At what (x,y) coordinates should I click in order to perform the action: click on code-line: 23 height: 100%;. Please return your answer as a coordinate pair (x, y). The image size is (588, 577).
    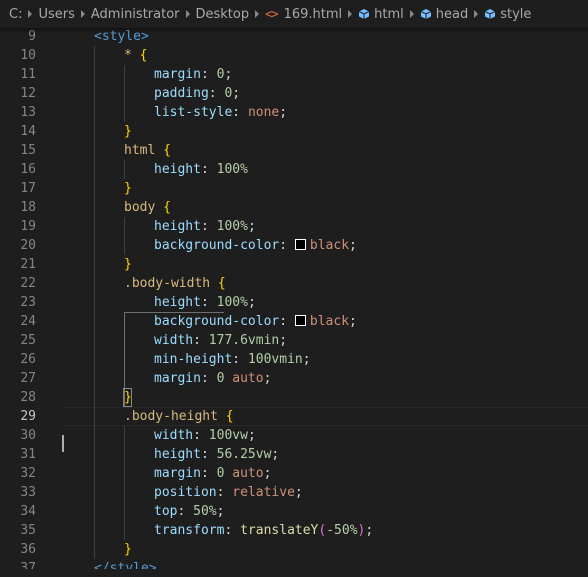
    Looking at the image, I should click on (294, 302).